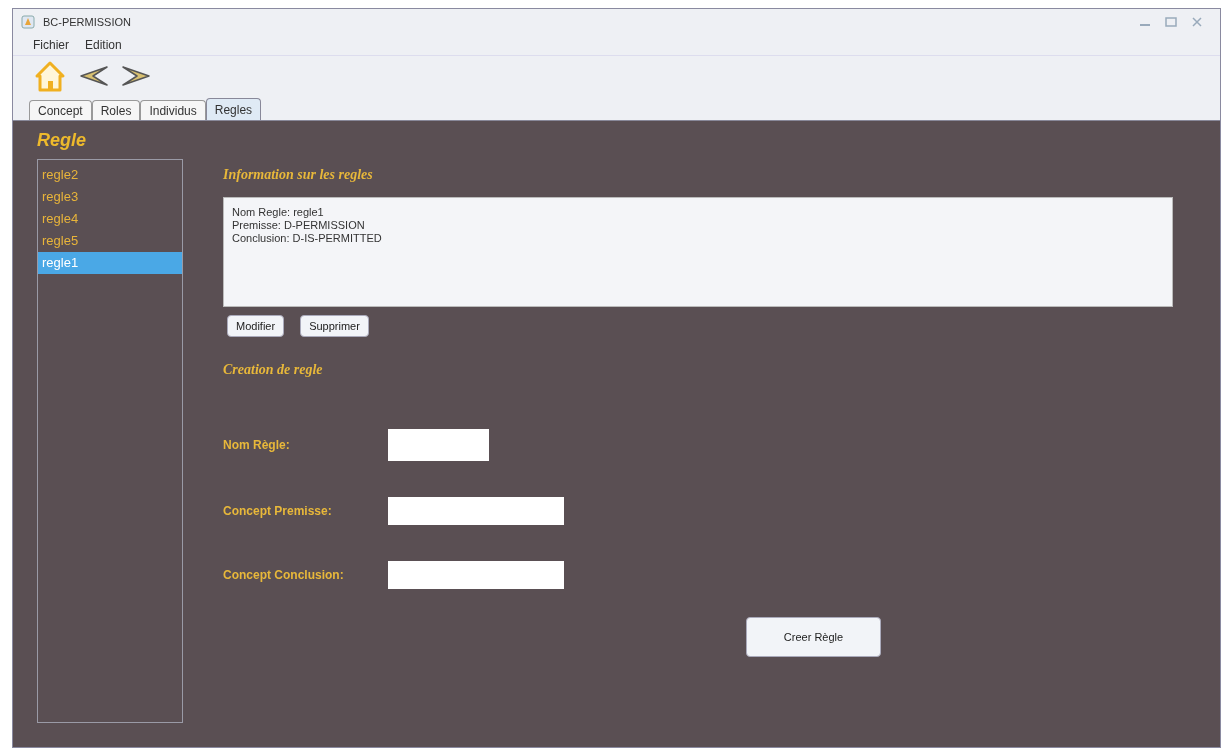 This screenshot has width=1223, height=754. I want to click on section-heading: Information sur les regles, so click(298, 174).